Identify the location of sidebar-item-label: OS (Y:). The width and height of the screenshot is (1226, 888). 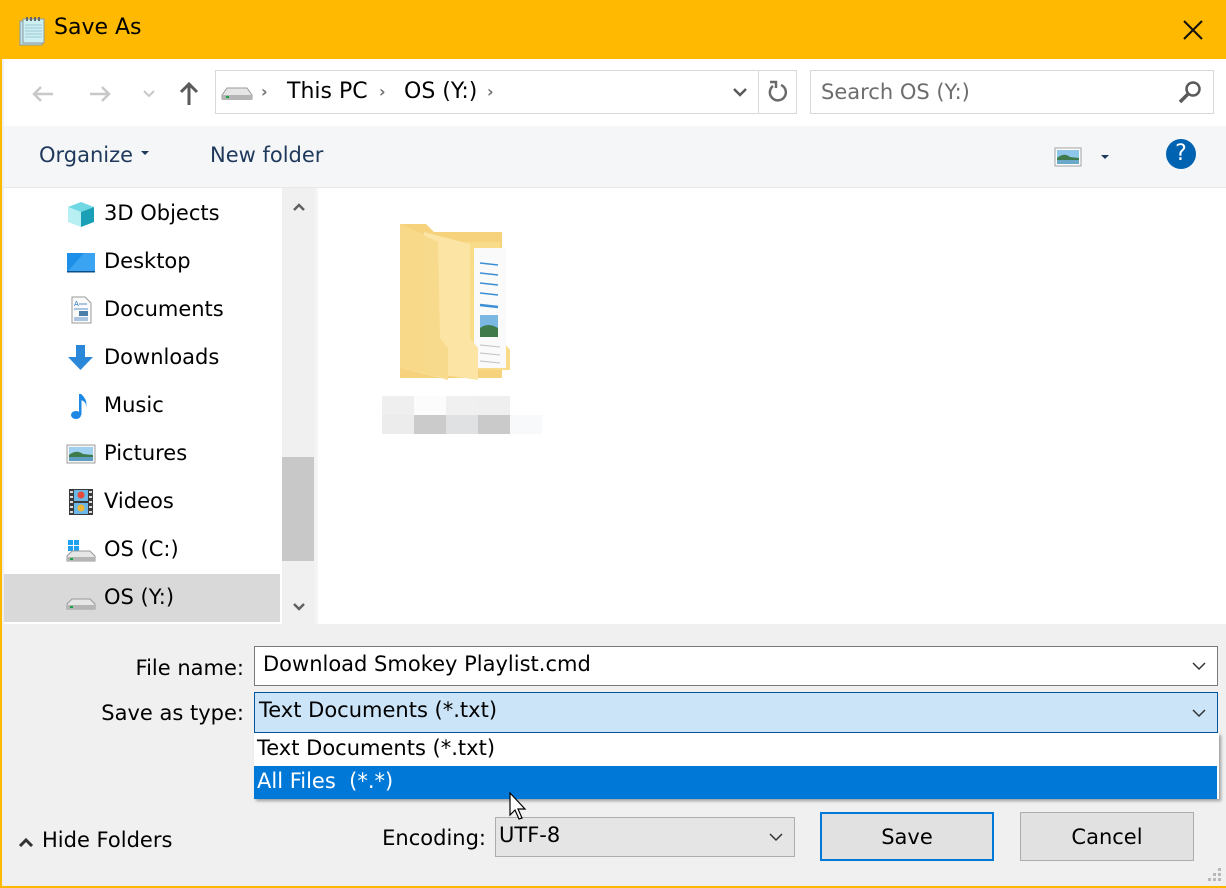
(139, 597).